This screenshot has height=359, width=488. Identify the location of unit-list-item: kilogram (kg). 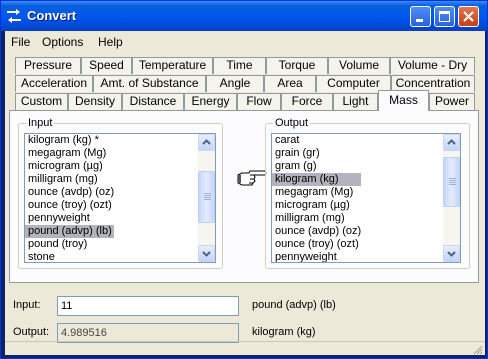
(317, 179).